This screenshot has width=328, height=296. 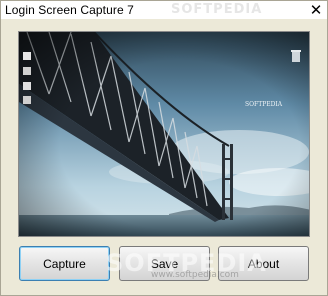 I want to click on window-title: Login Screen Capture 7, so click(x=69, y=10).